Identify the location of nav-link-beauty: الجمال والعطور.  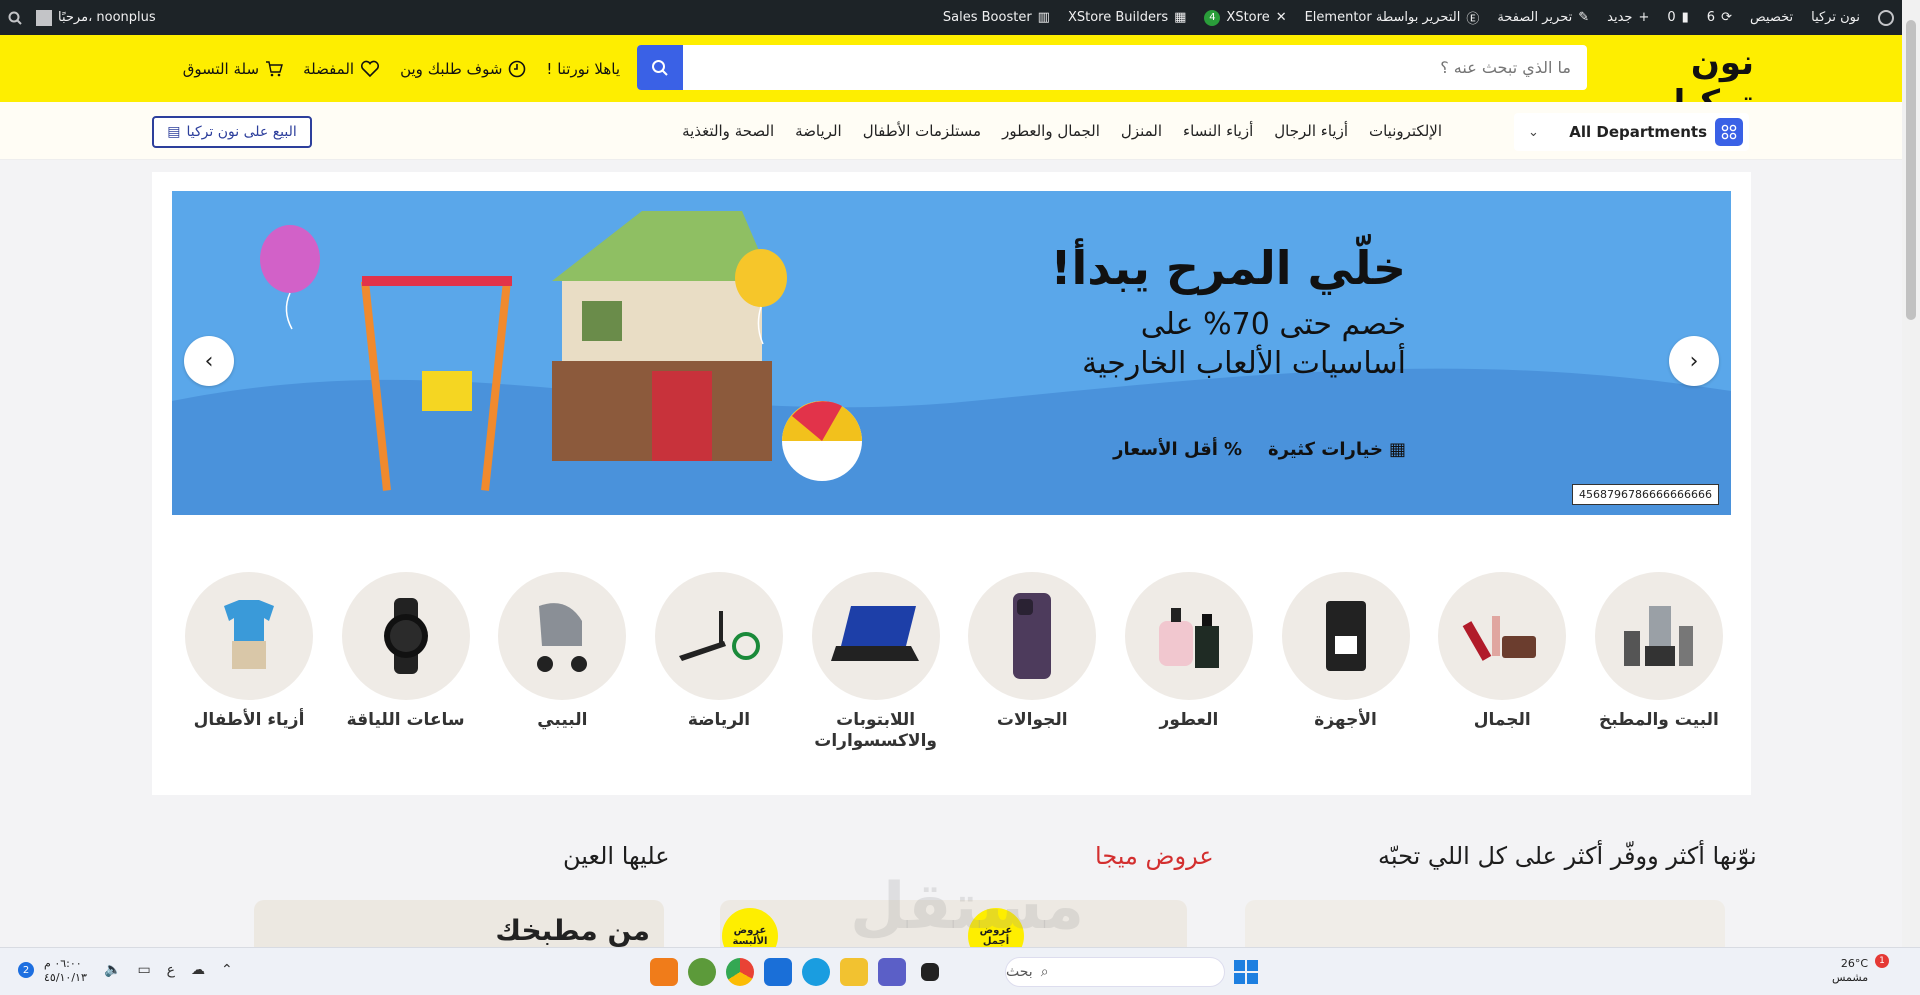
(1051, 131).